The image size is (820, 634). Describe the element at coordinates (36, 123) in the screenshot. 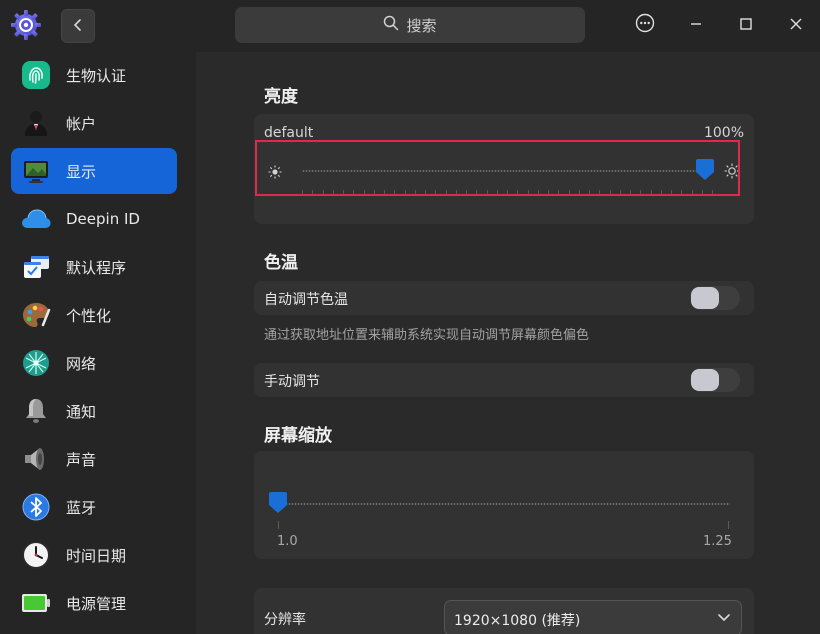

I see `account-icon` at that location.